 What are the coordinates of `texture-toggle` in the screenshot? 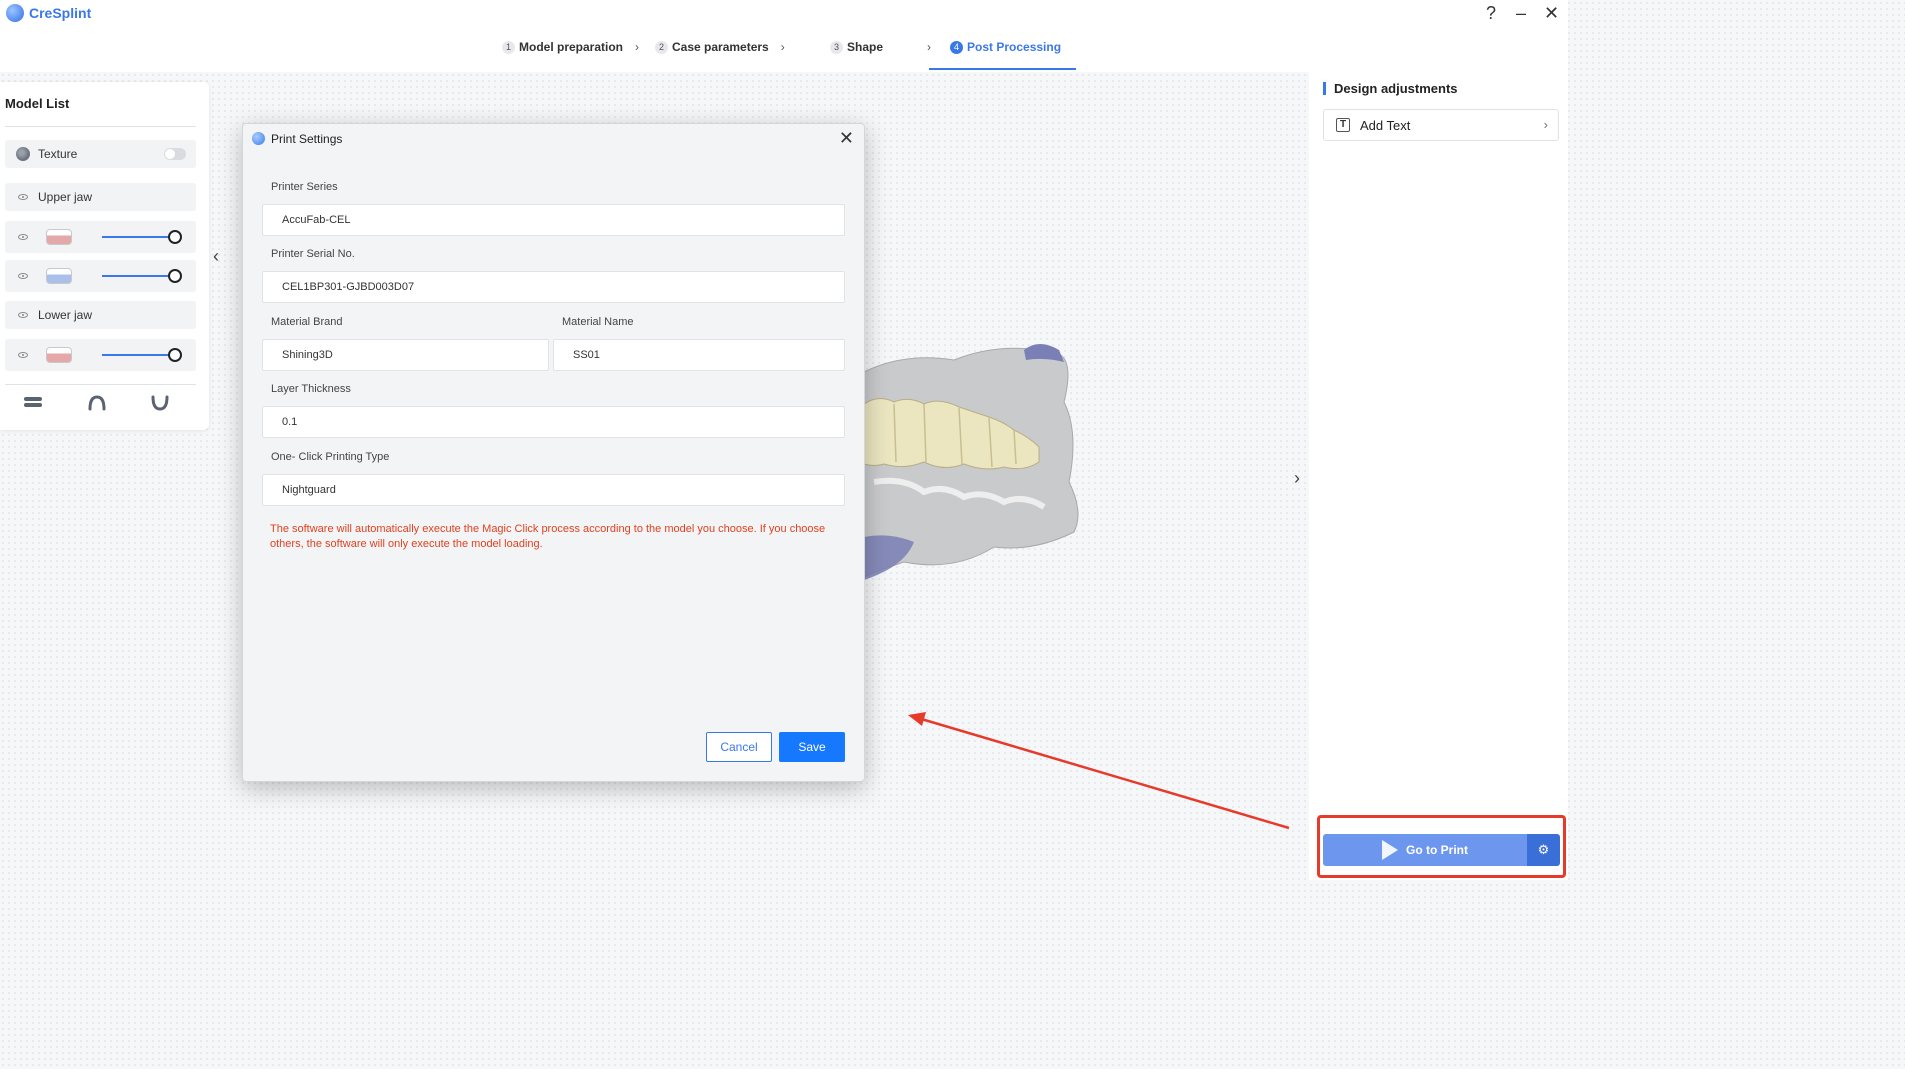 It's located at (175, 154).